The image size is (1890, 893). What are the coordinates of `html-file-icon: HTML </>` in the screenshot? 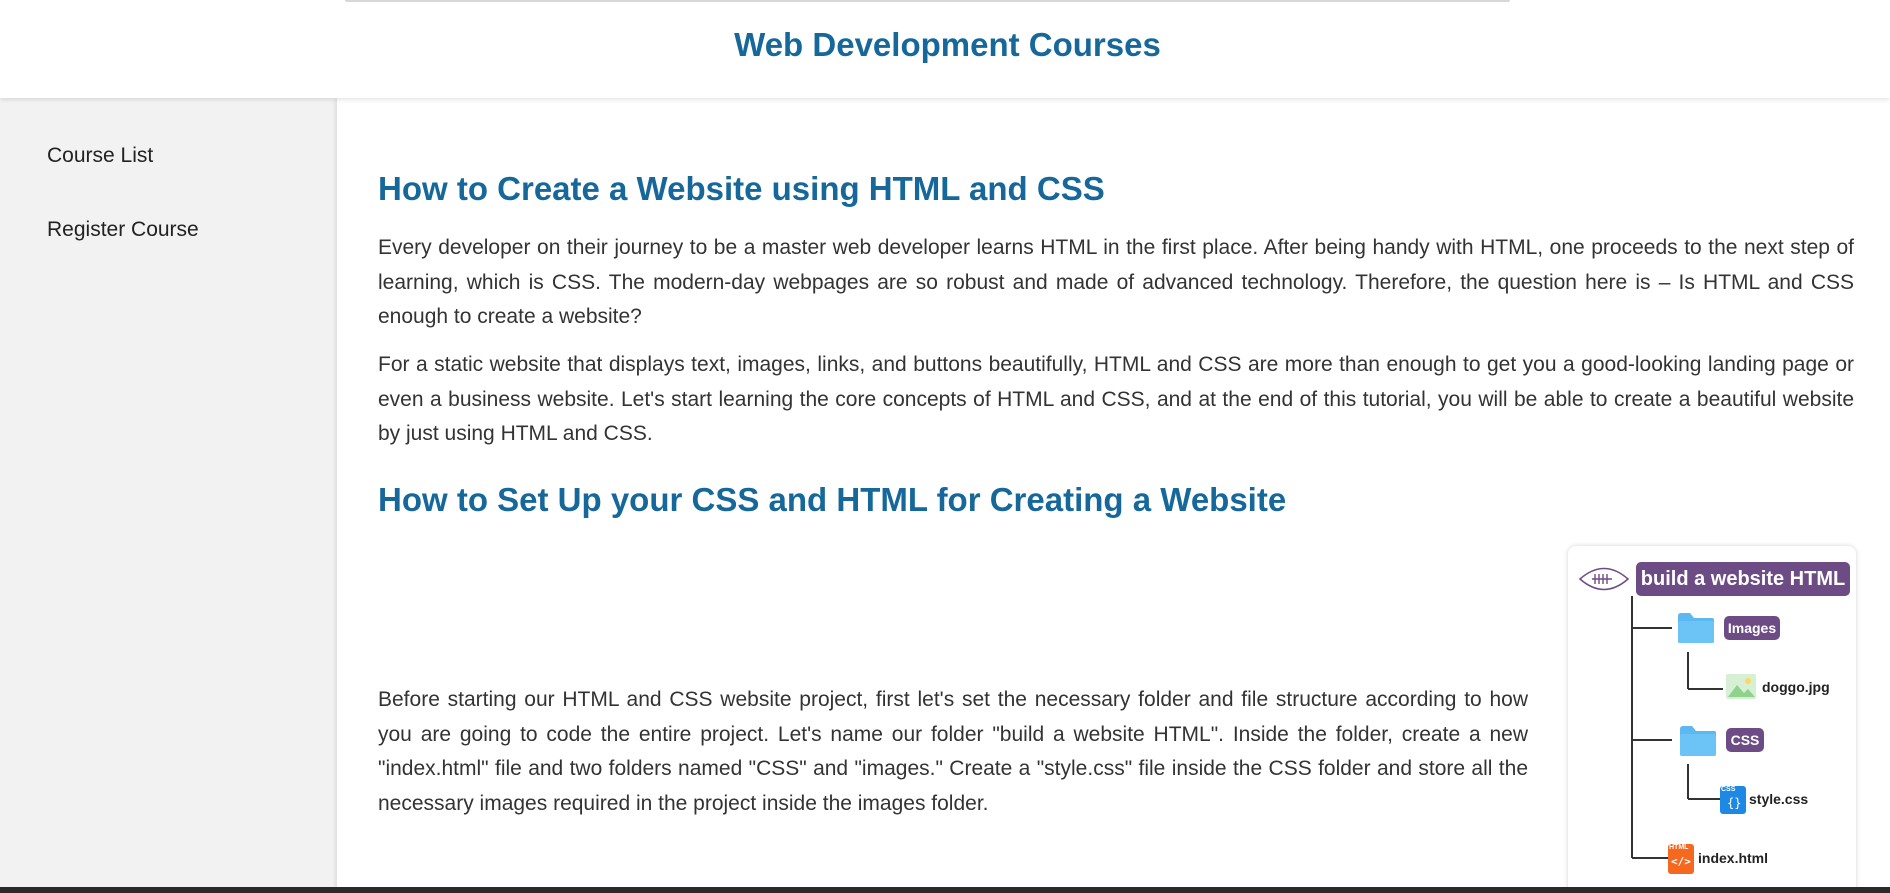 It's located at (1681, 859).